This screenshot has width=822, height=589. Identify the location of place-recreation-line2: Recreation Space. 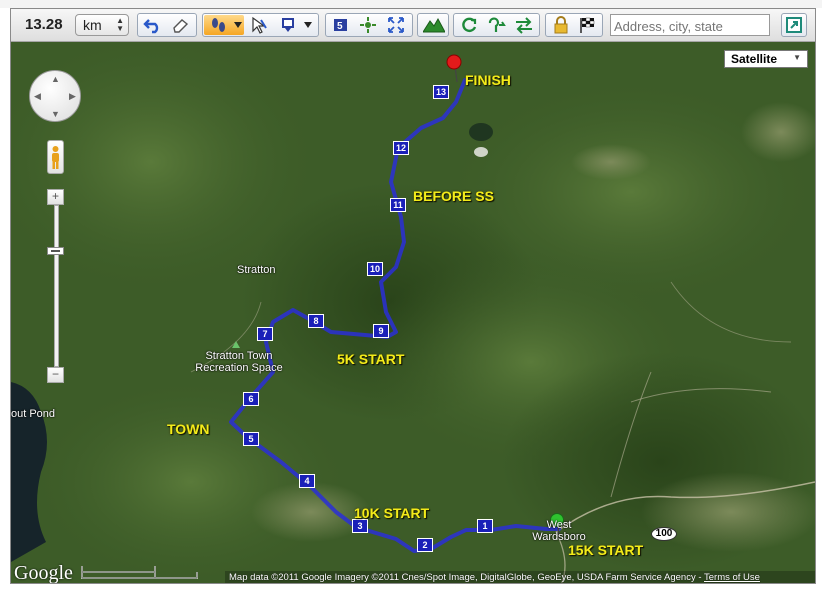
(239, 368).